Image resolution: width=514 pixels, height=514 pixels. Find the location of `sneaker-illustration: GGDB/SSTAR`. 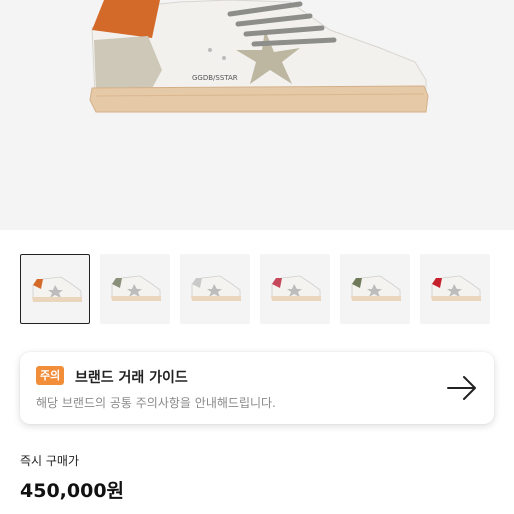

sneaker-illustration: GGDB/SSTAR is located at coordinates (259, 56).